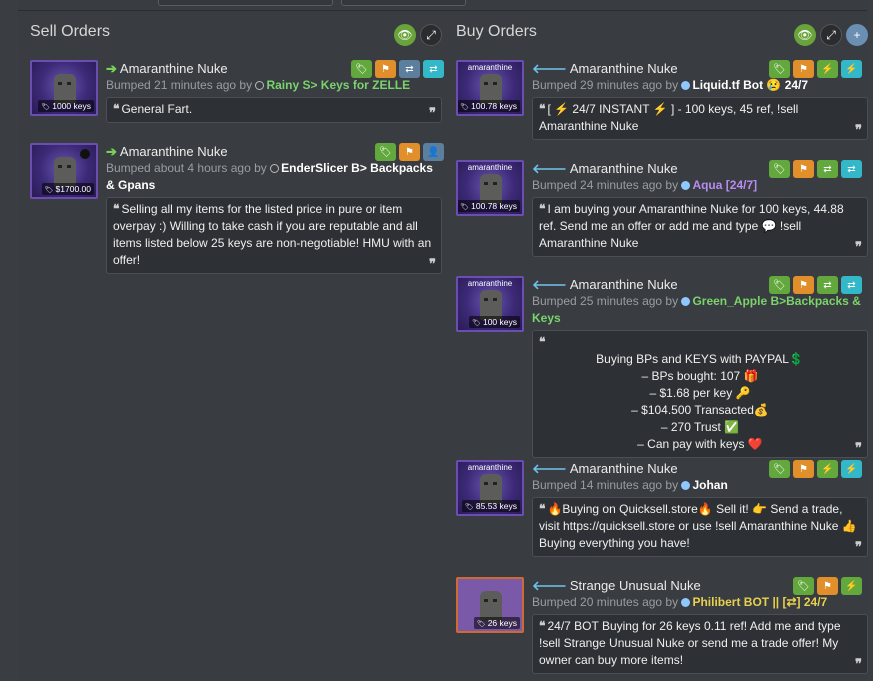  I want to click on add-friend-button: 👤, so click(433, 152).